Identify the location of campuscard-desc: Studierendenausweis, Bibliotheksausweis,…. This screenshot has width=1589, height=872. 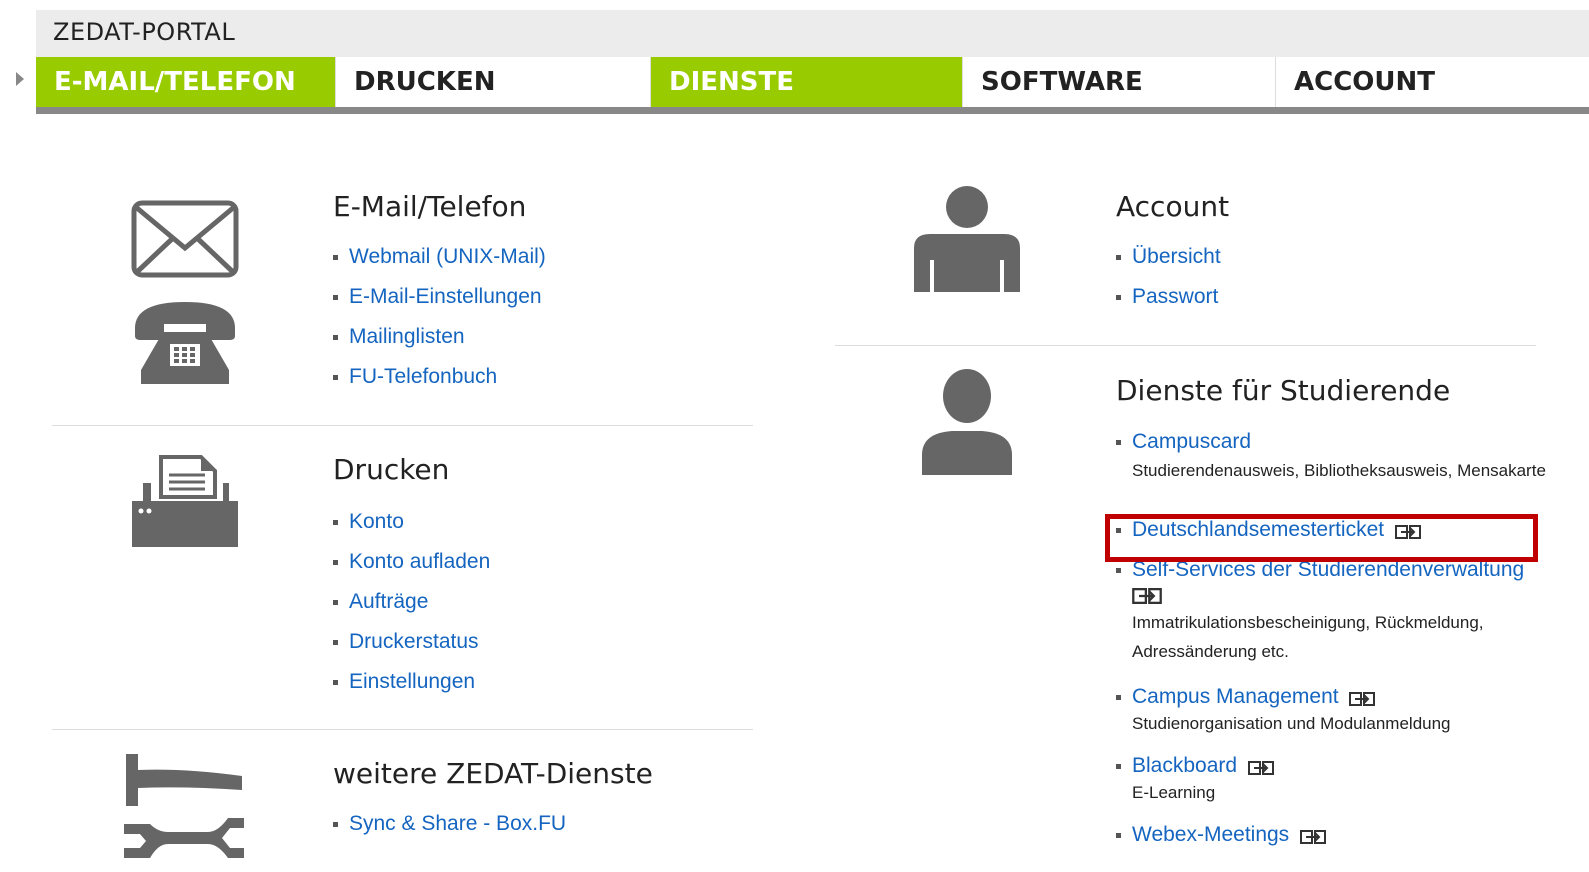
(1339, 470).